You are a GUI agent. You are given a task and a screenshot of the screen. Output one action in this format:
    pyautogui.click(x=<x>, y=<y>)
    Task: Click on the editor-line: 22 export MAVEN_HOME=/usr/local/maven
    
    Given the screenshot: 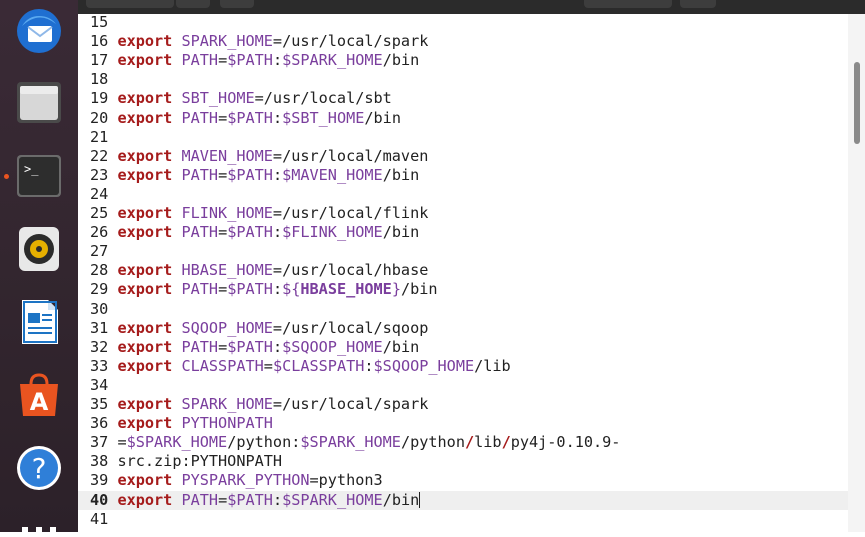 What is the action you would take?
    pyautogui.click(x=259, y=156)
    